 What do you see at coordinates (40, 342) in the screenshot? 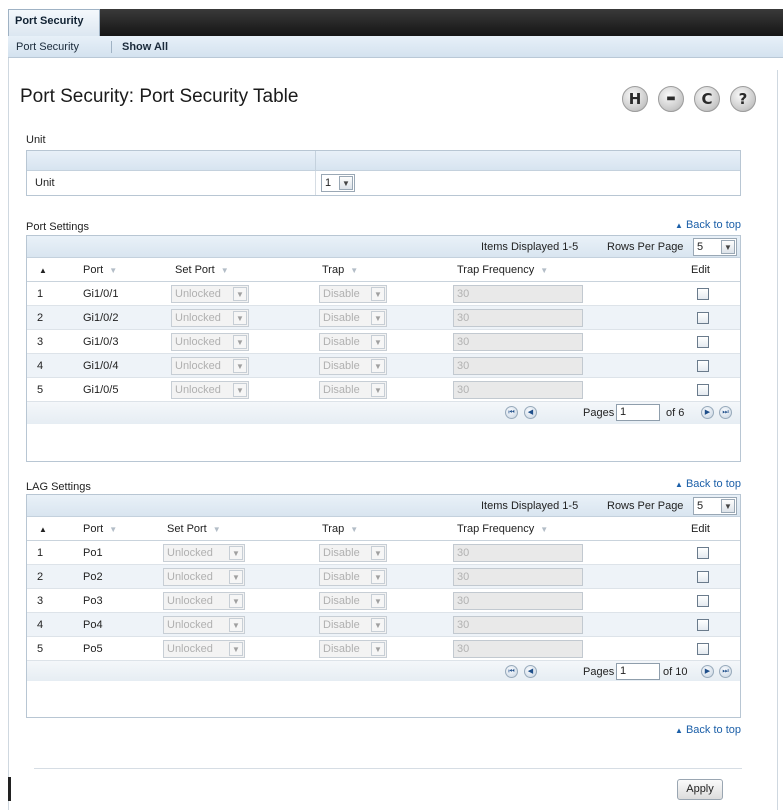
I see `row-index: 3` at bounding box center [40, 342].